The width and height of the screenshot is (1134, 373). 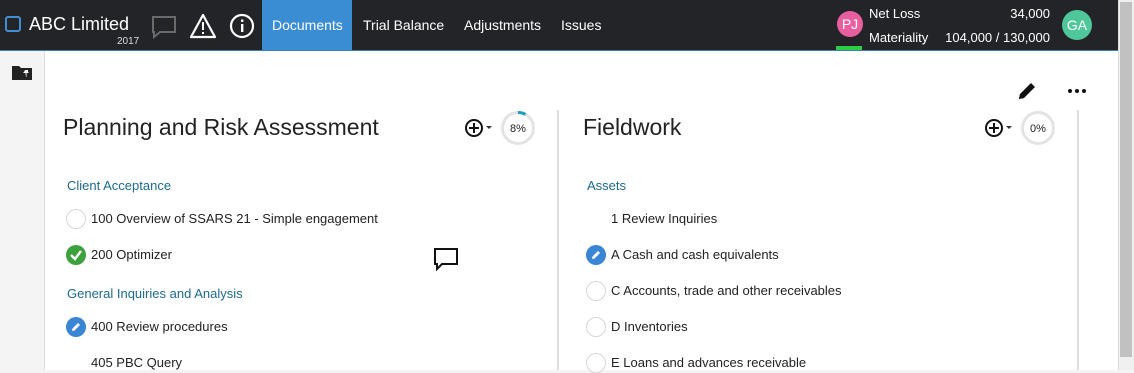 I want to click on section-heading: Client Acceptance, so click(x=119, y=185).